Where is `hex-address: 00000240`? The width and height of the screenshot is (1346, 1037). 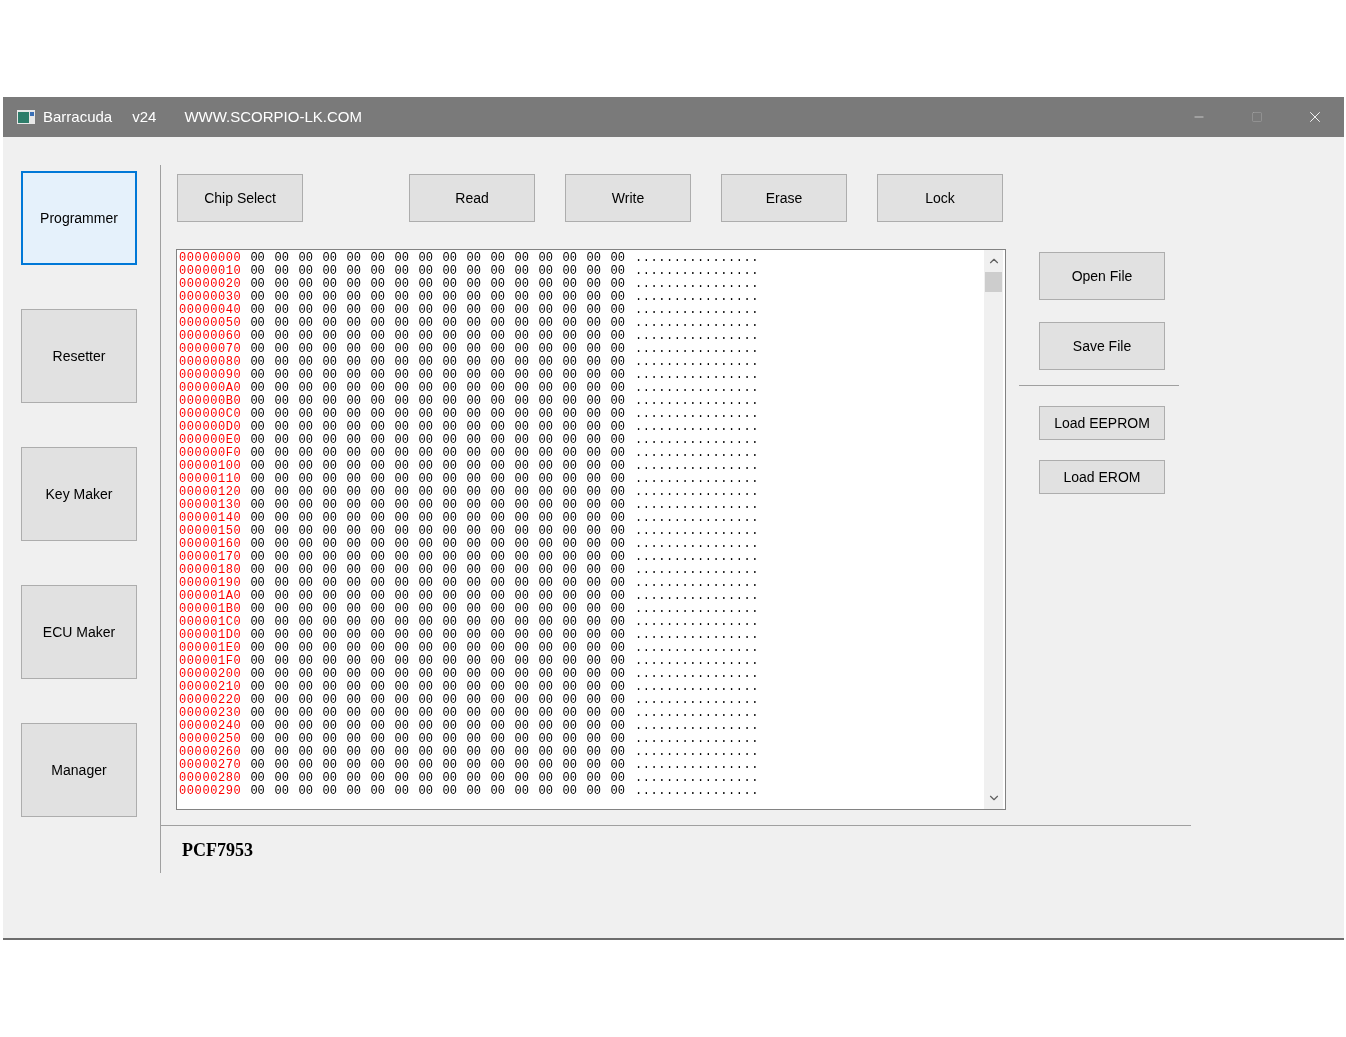
hex-address: 00000240 is located at coordinates (210, 726).